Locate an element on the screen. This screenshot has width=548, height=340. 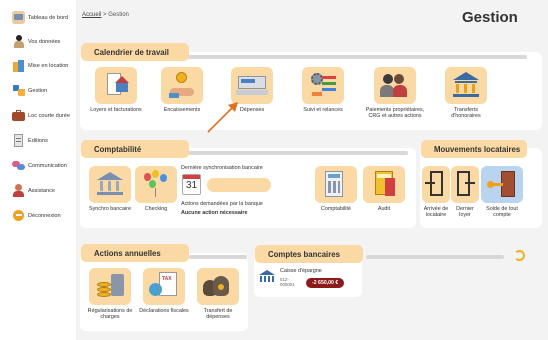
tile-synchro-bancaire: Synchro bancaire is located at coordinates (110, 189).